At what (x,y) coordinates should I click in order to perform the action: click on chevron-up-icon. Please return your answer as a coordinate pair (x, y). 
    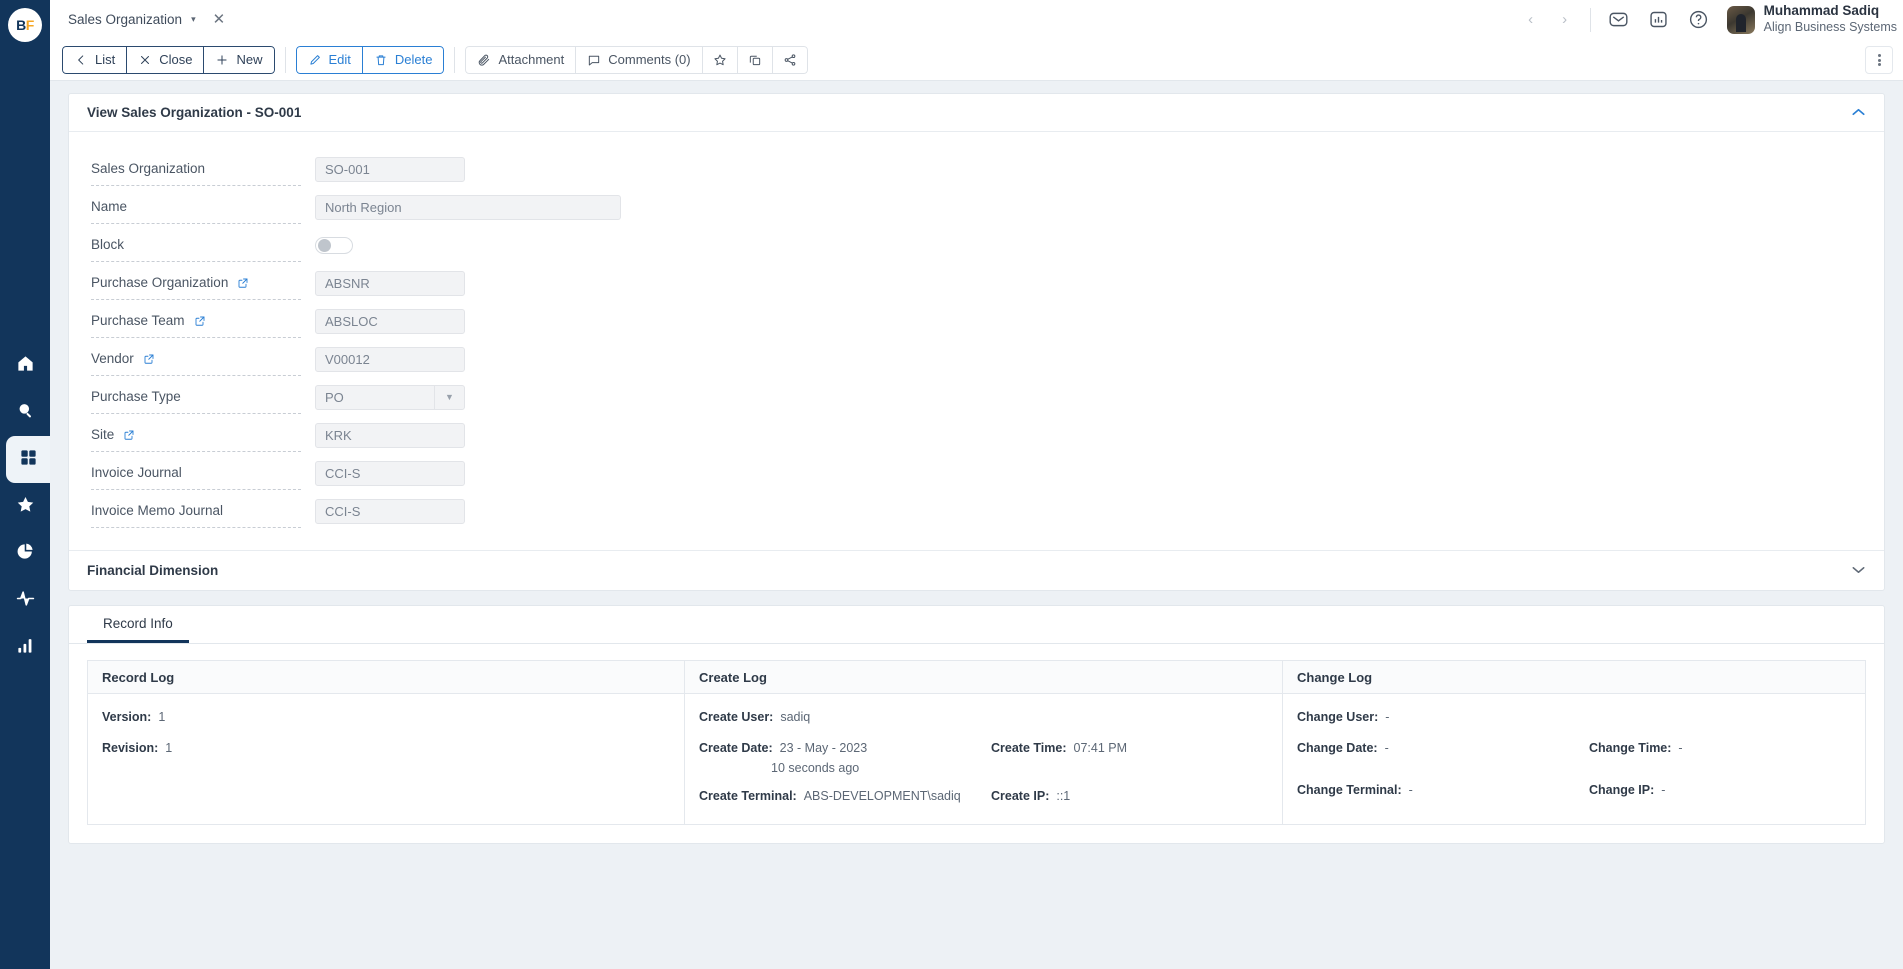
    Looking at the image, I should click on (1858, 112).